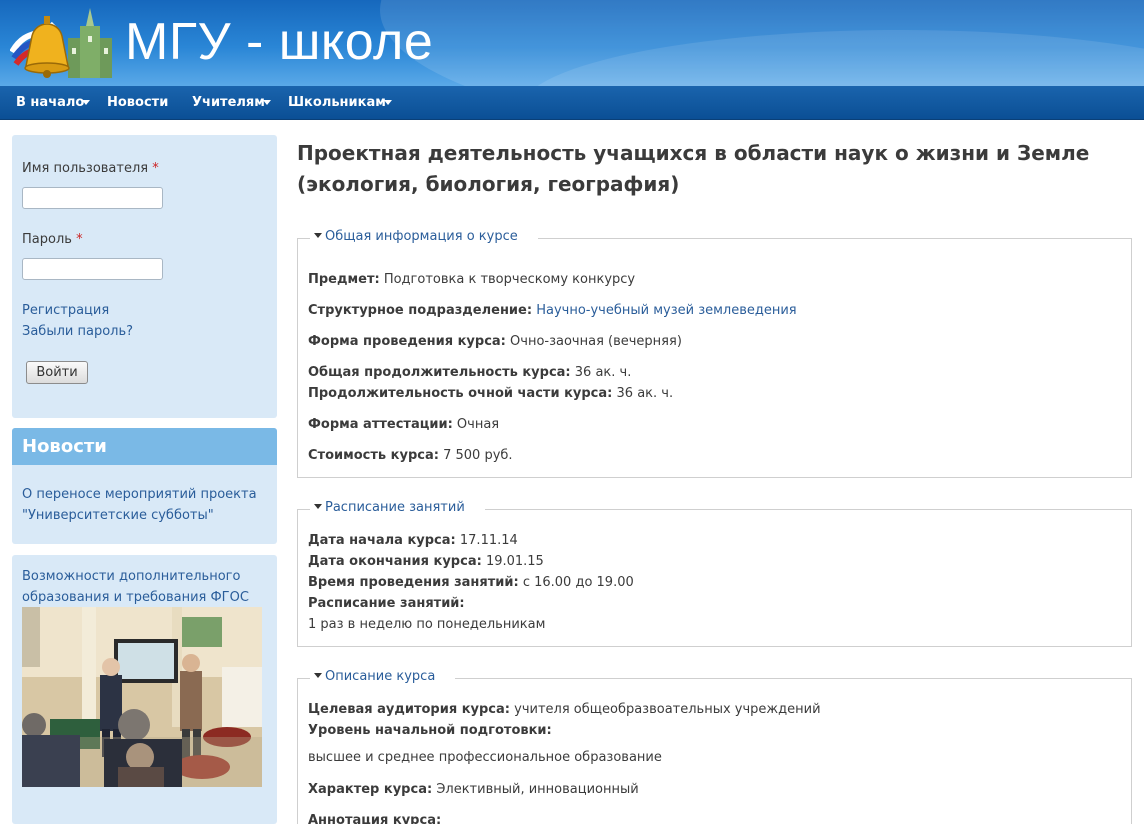  What do you see at coordinates (52, 239) in the screenshot?
I see `password-label: Пароль *` at bounding box center [52, 239].